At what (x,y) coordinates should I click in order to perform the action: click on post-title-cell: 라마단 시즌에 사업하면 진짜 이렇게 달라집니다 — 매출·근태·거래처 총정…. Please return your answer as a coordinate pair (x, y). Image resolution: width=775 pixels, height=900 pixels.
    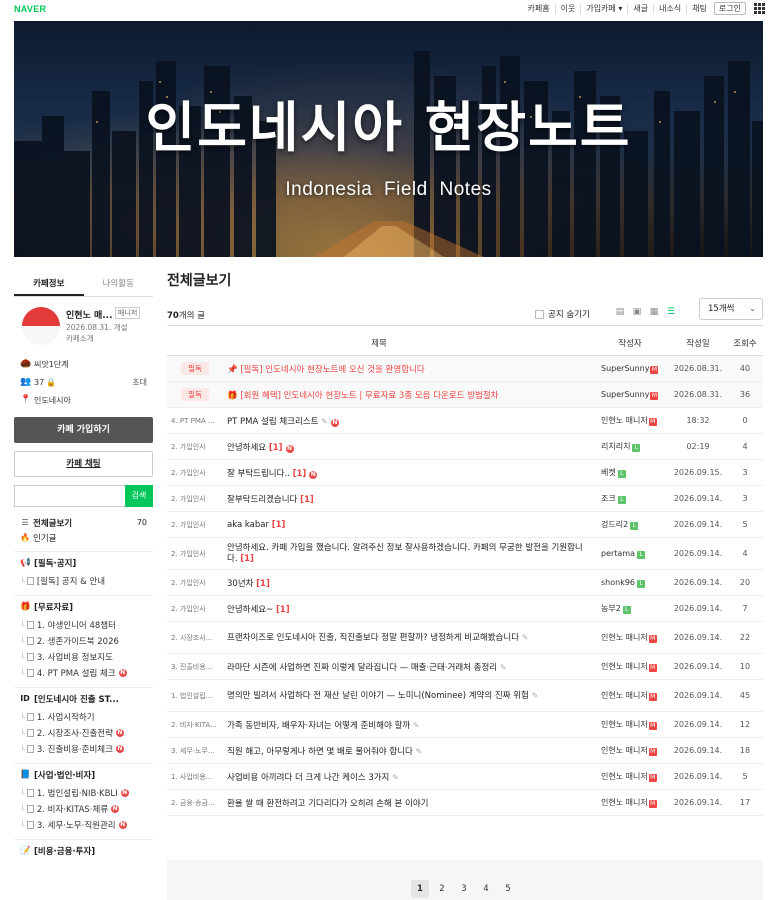
    Looking at the image, I should click on (407, 667).